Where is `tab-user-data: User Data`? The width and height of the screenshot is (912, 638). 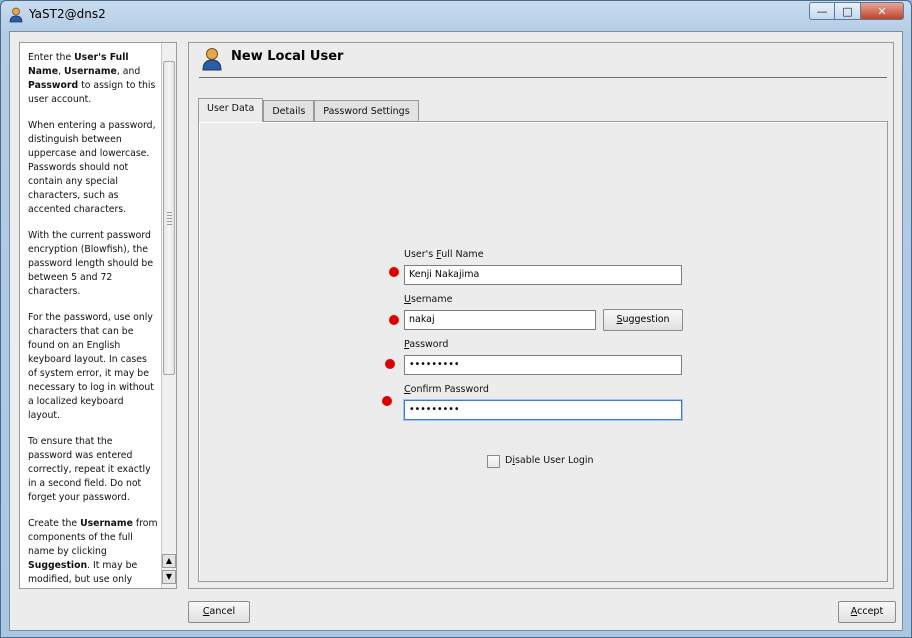
tab-user-data: User Data is located at coordinates (231, 110).